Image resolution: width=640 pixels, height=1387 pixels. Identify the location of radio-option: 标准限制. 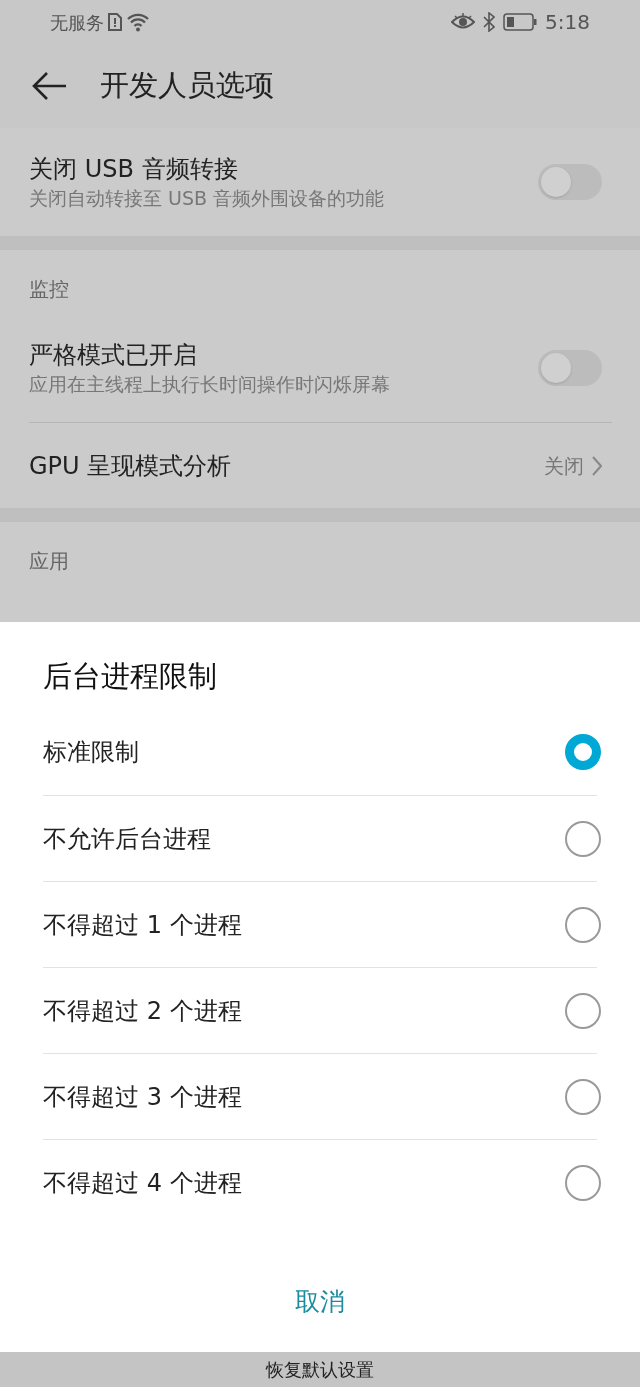
(320, 752).